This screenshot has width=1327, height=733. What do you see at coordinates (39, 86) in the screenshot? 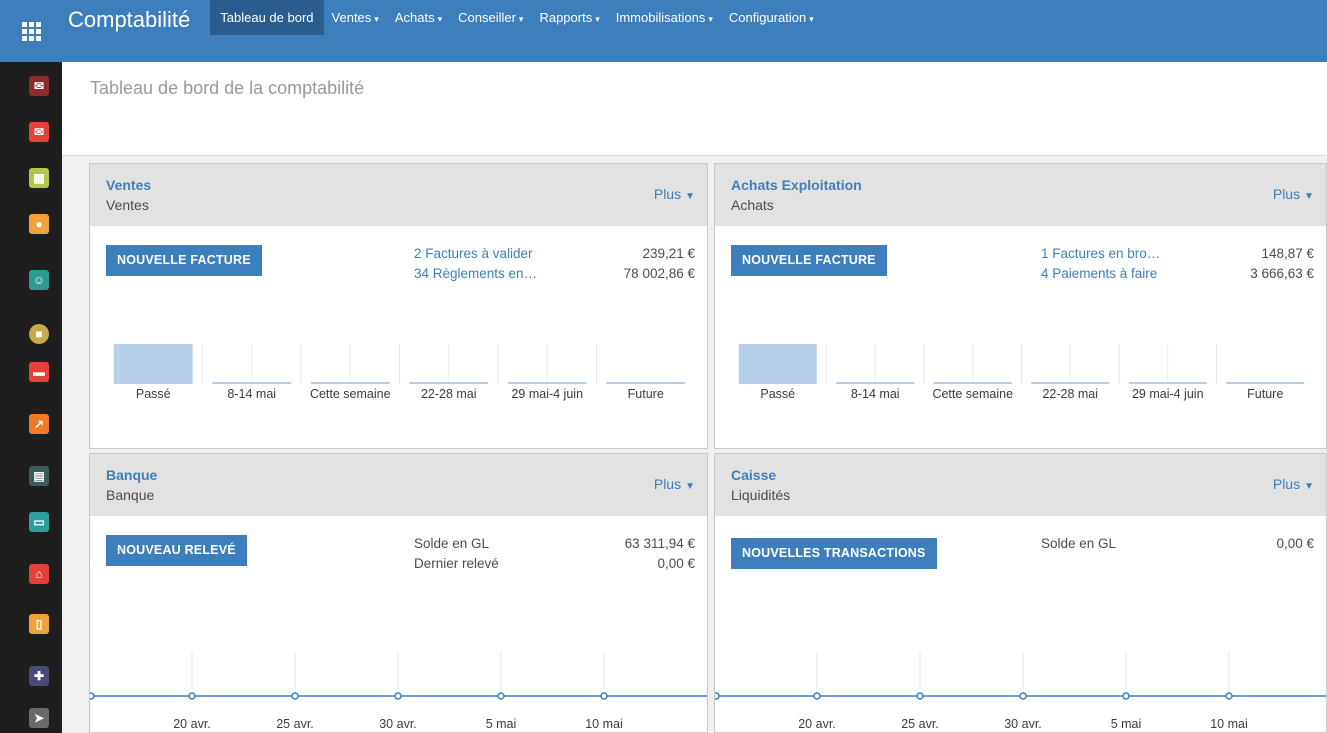
I see `discuss-icon: ✉` at bounding box center [39, 86].